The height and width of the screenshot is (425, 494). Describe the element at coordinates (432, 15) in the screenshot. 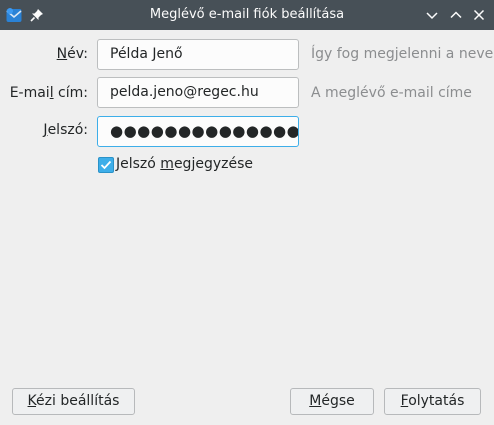

I see `minimize-icon` at that location.